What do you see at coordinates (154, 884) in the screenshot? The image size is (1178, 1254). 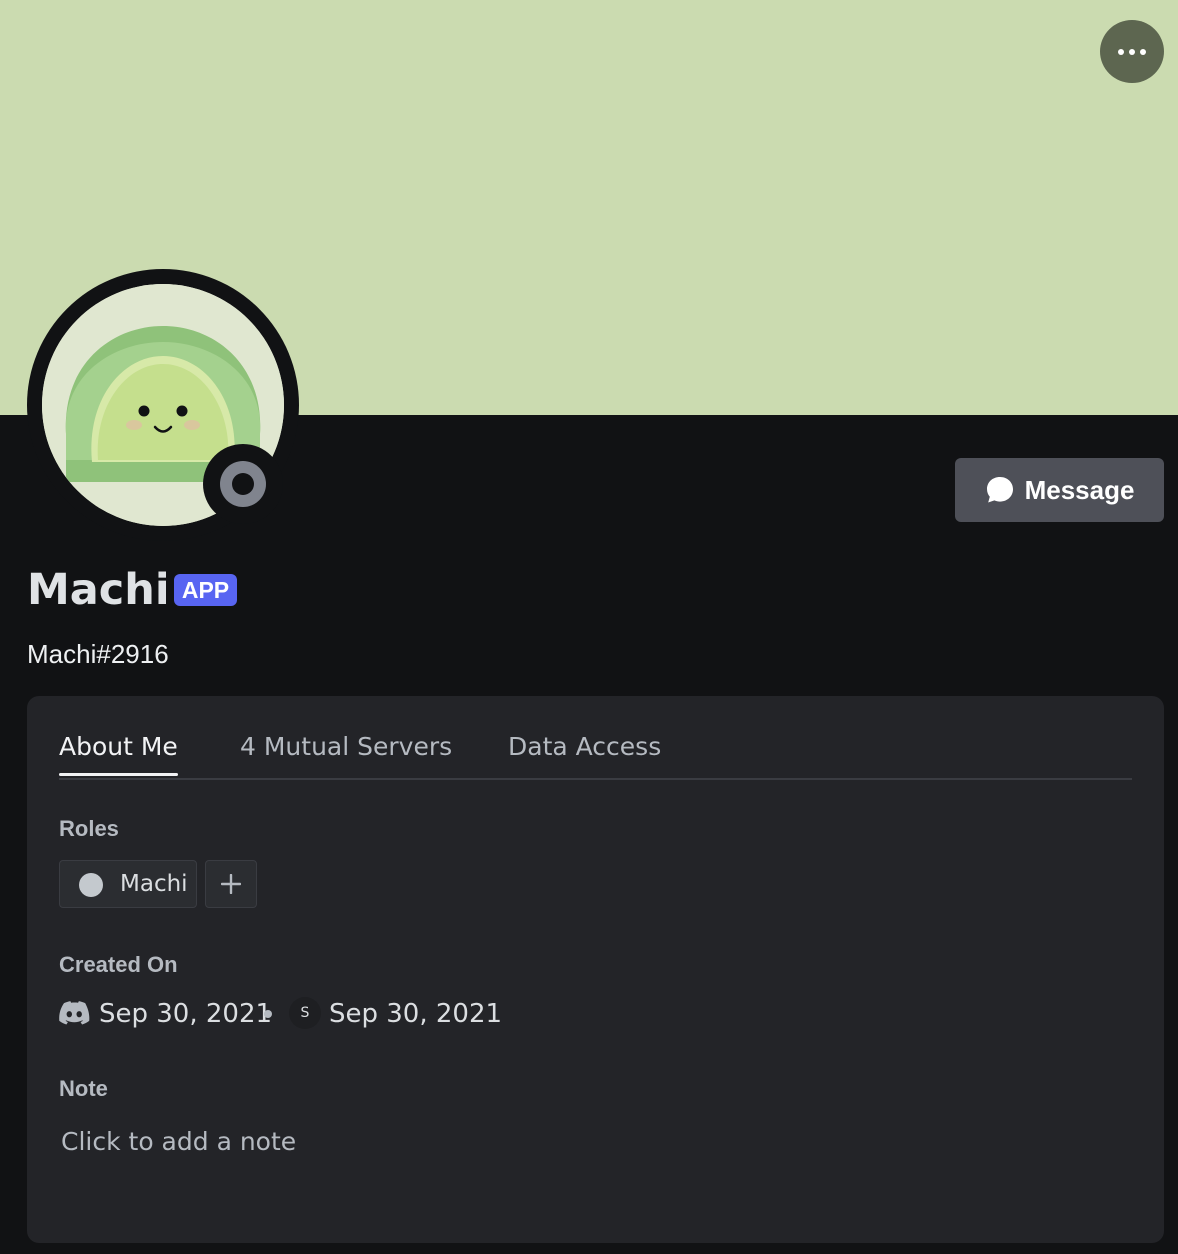 I see `role-name: Machi` at bounding box center [154, 884].